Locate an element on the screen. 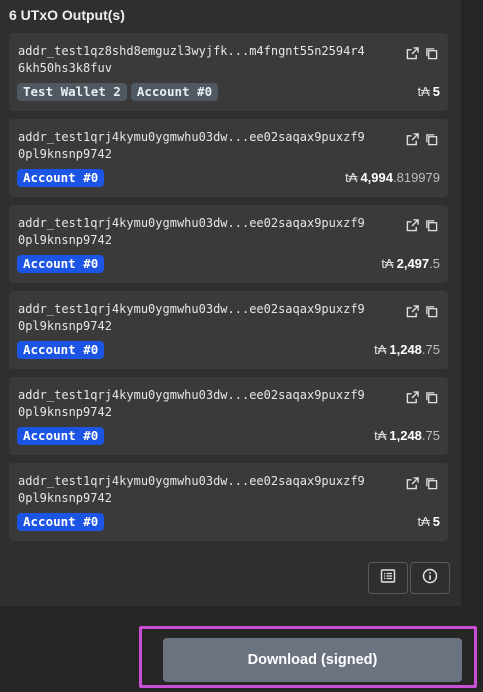  list-view-button is located at coordinates (388, 578).